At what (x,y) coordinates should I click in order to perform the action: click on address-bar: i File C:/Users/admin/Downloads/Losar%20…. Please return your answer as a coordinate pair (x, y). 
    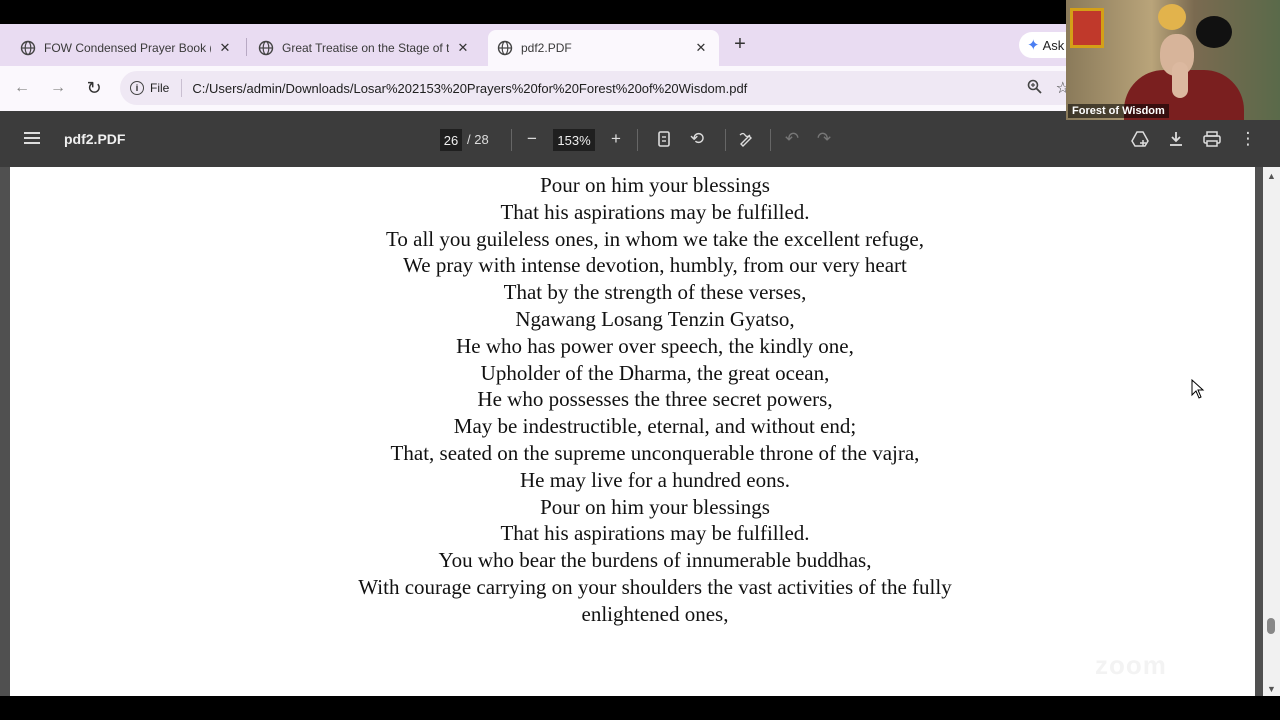
    Looking at the image, I should click on (600, 88).